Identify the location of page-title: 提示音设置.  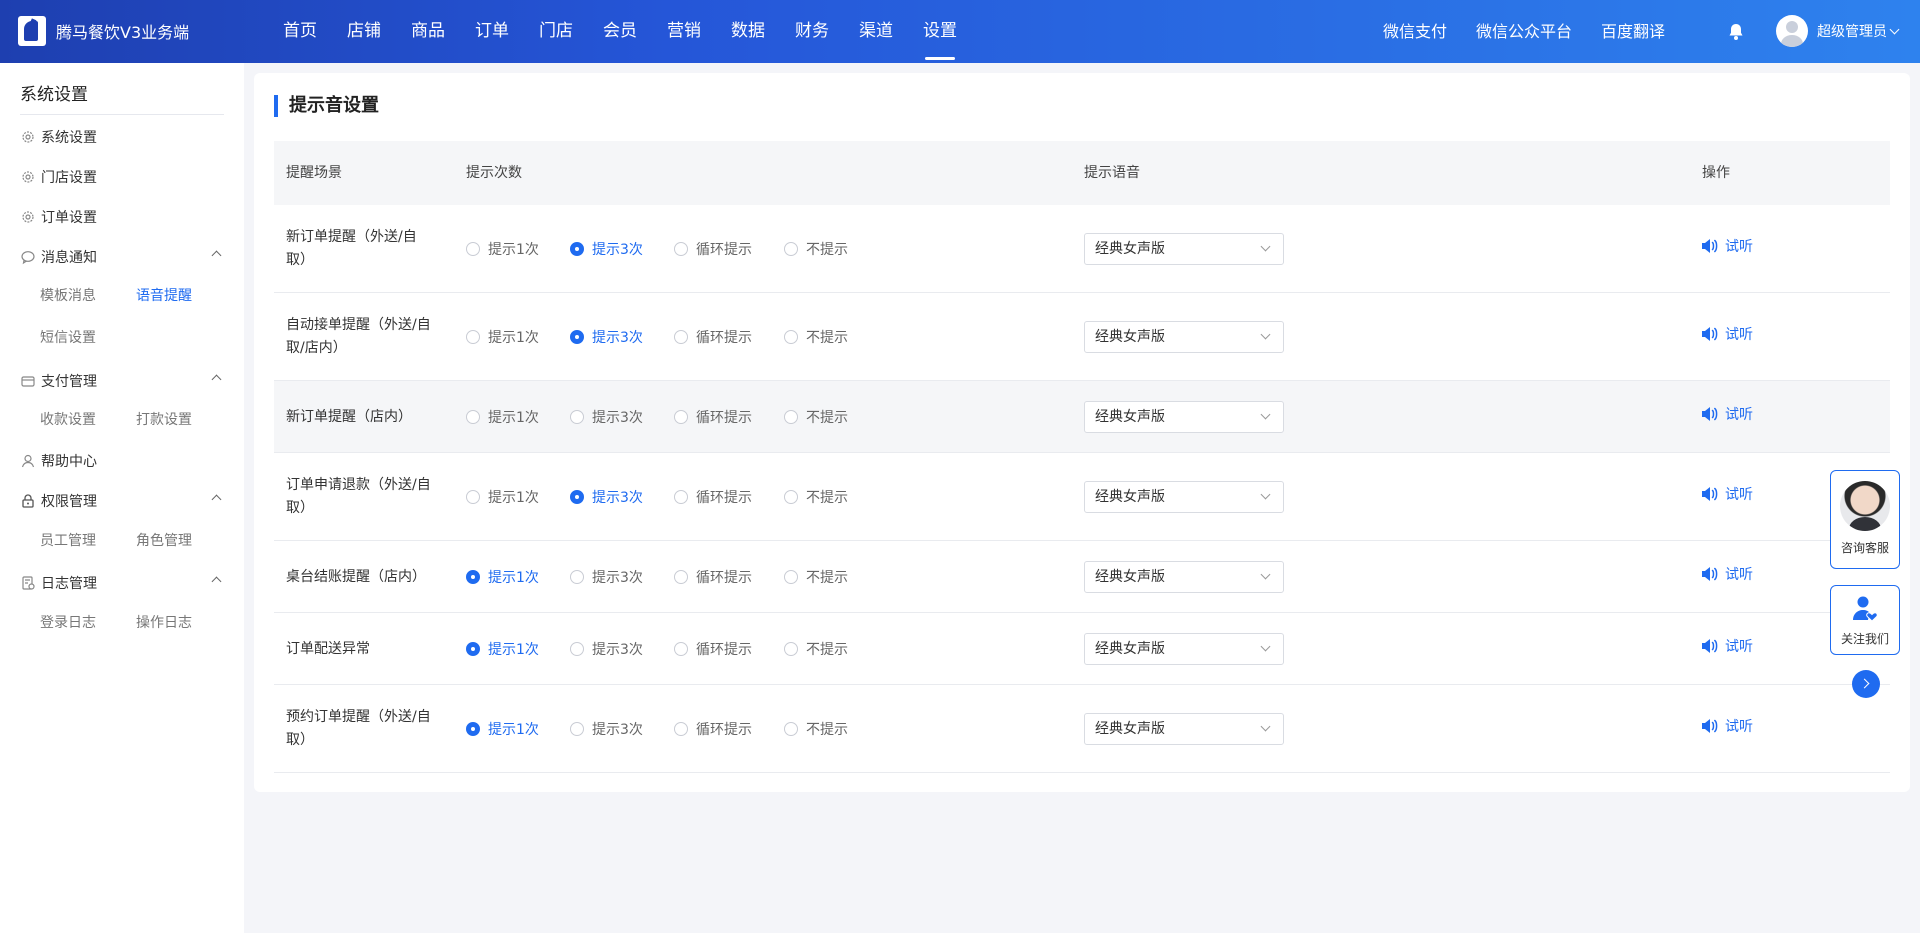
(326, 106).